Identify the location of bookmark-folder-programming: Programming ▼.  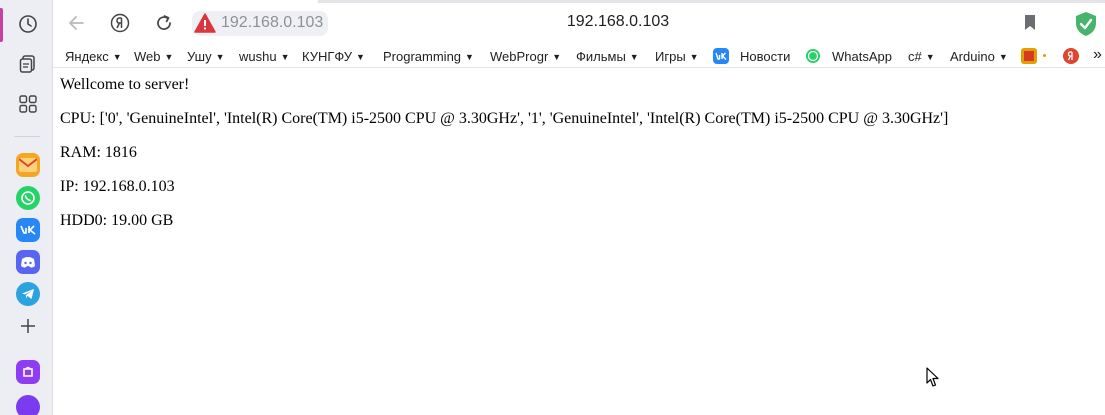
(428, 56).